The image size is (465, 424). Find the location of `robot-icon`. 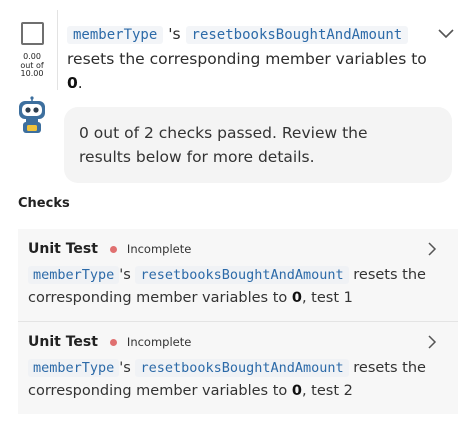

robot-icon is located at coordinates (32, 114).